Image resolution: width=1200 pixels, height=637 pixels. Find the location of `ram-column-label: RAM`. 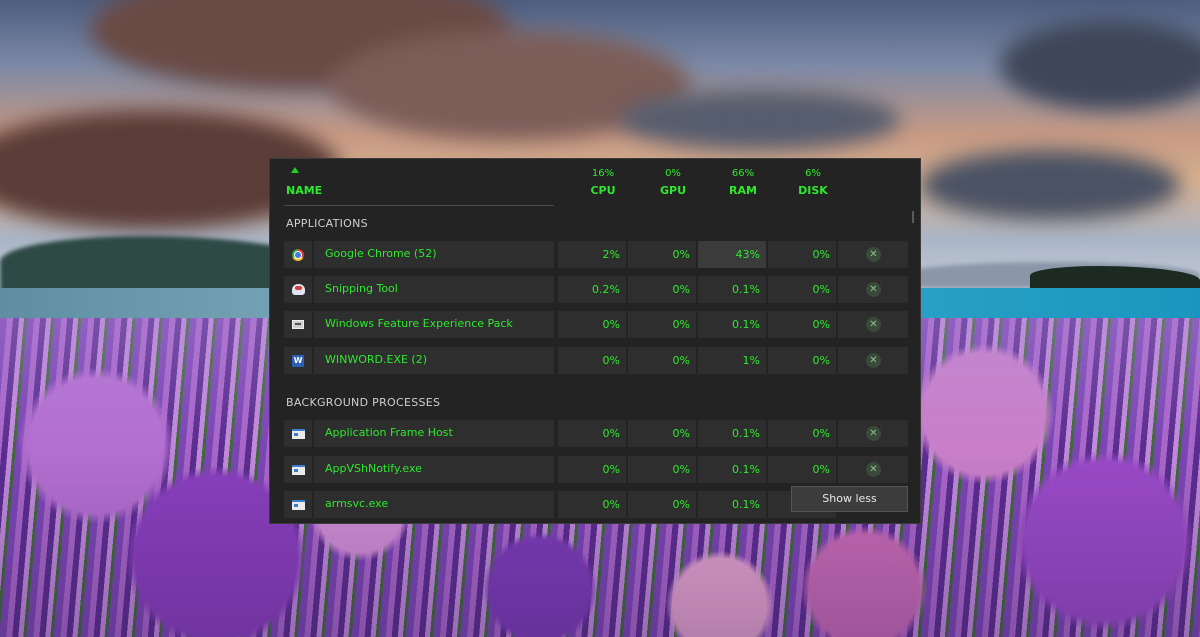

ram-column-label: RAM is located at coordinates (743, 190).